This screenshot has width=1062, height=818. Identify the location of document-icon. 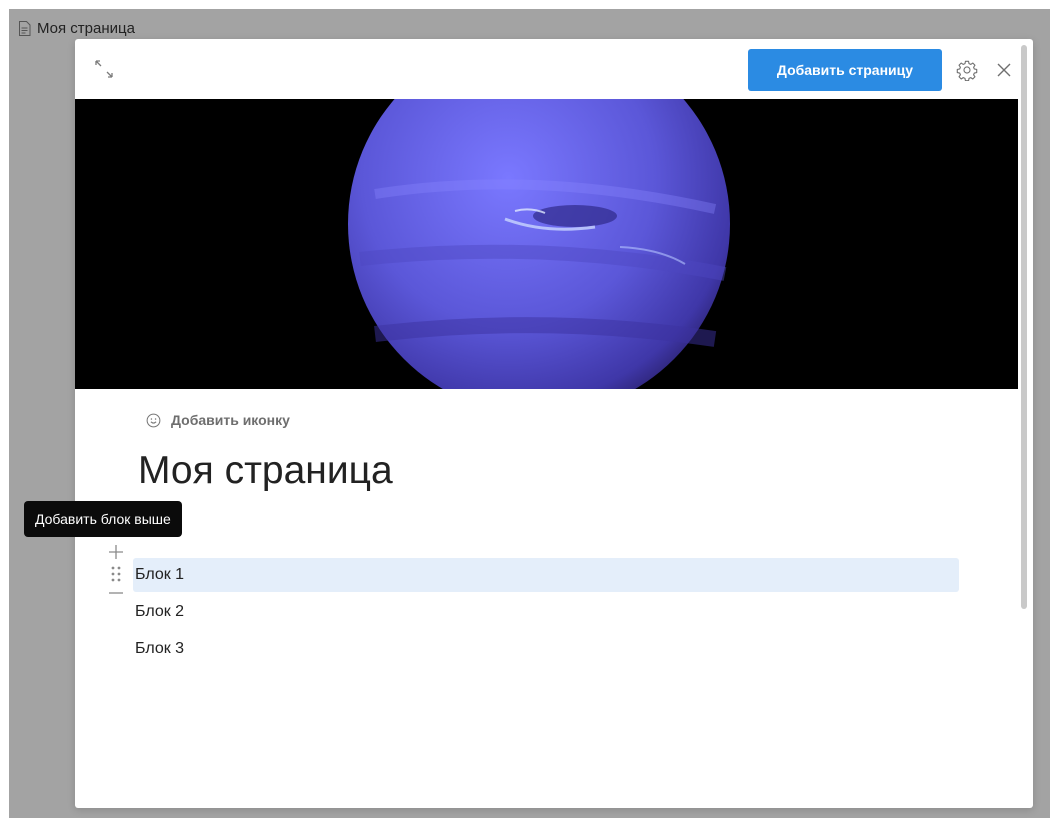
(25, 28).